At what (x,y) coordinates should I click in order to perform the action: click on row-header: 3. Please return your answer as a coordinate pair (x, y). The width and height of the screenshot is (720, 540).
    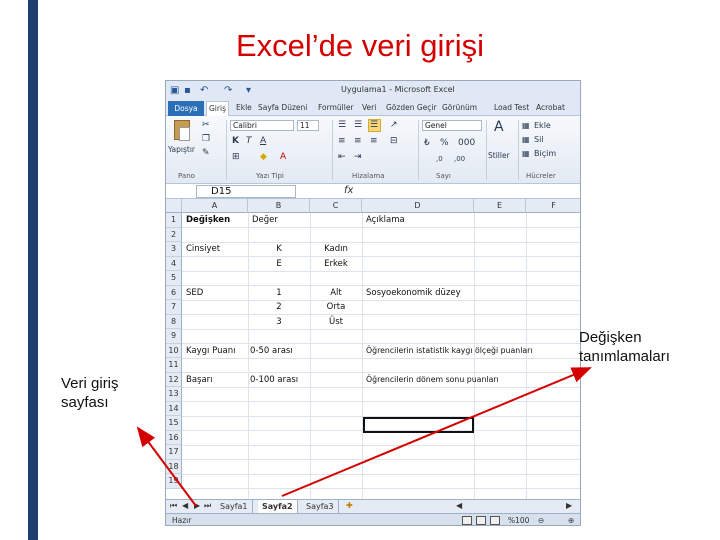
    Looking at the image, I should click on (174, 249).